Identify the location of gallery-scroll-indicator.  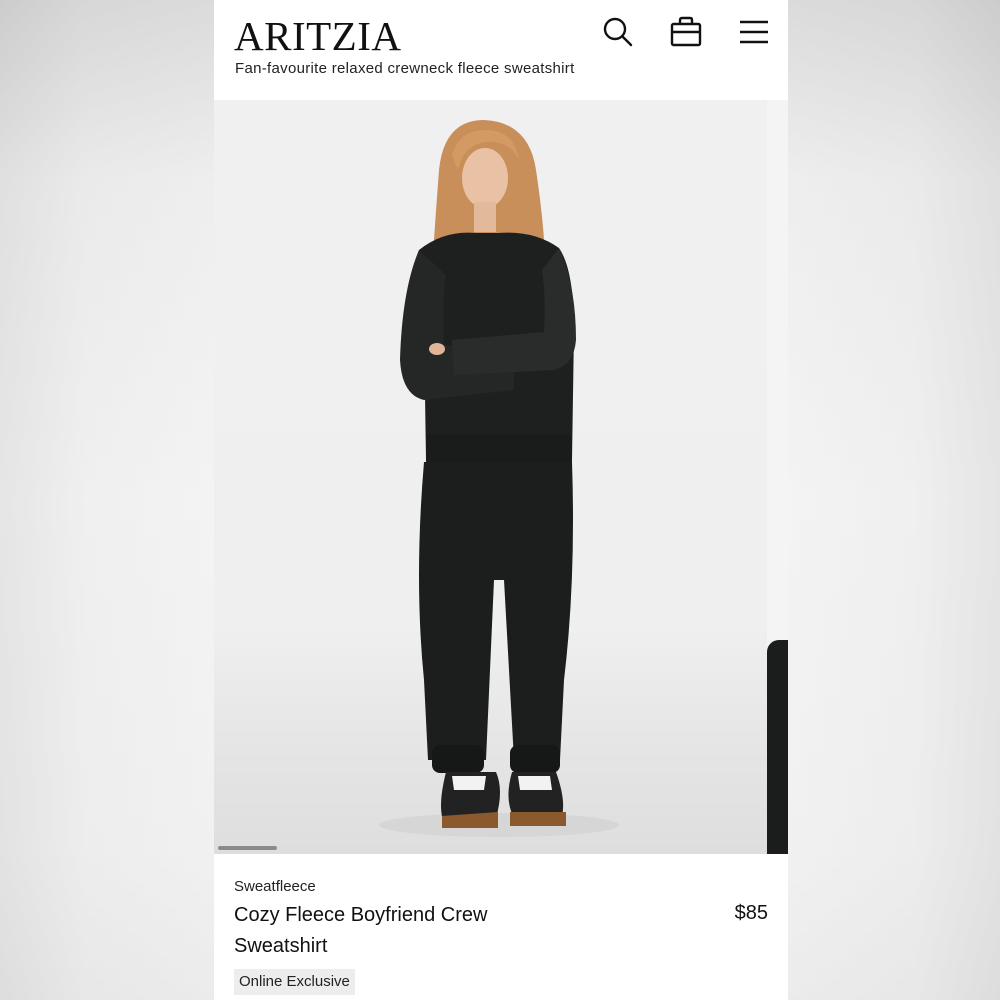
(247, 848).